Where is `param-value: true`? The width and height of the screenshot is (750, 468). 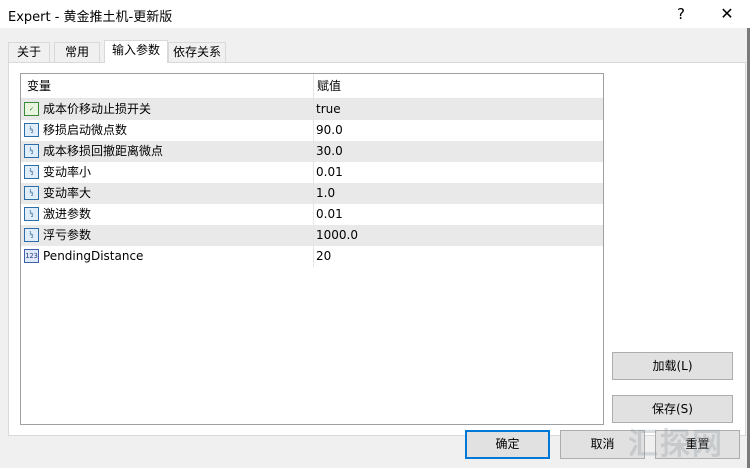
param-value: true is located at coordinates (328, 109).